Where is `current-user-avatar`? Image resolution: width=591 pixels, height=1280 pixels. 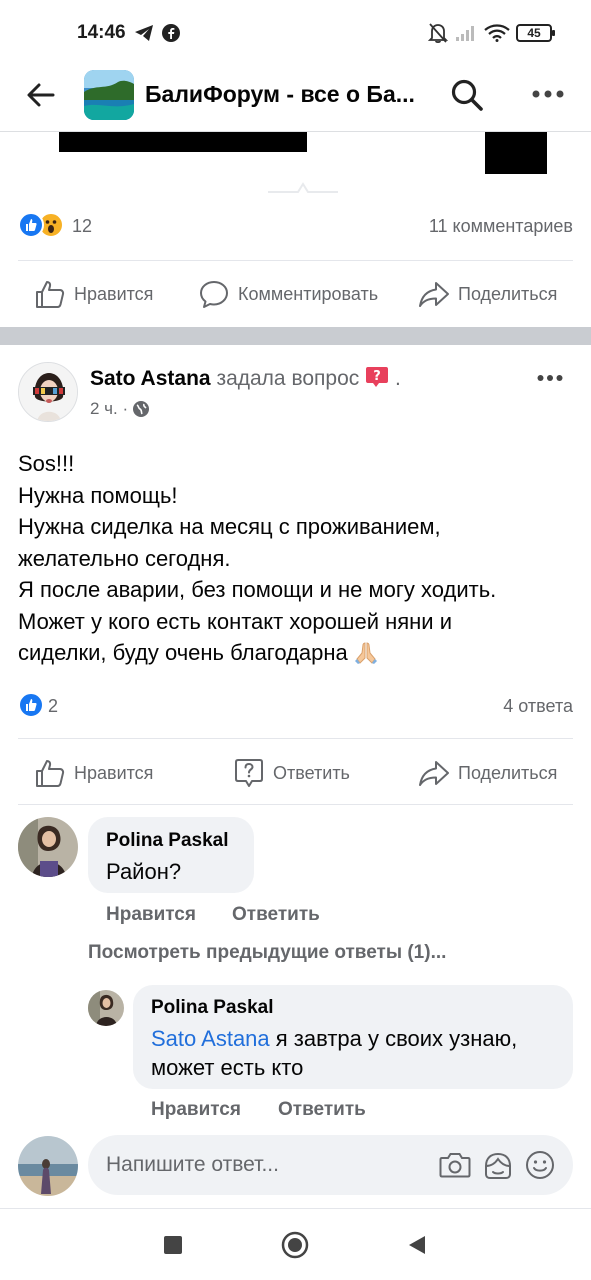 current-user-avatar is located at coordinates (48, 1166).